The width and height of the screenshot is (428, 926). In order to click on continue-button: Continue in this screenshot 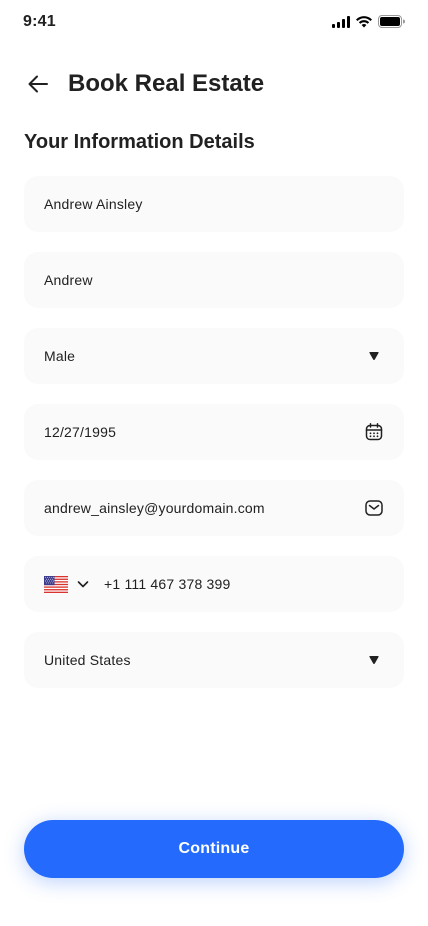, I will do `click(214, 849)`.